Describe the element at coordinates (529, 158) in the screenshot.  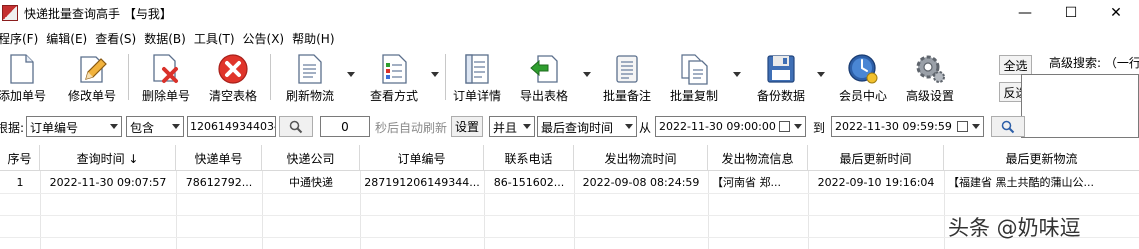
I see `column-header-phone: 联系电话` at that location.